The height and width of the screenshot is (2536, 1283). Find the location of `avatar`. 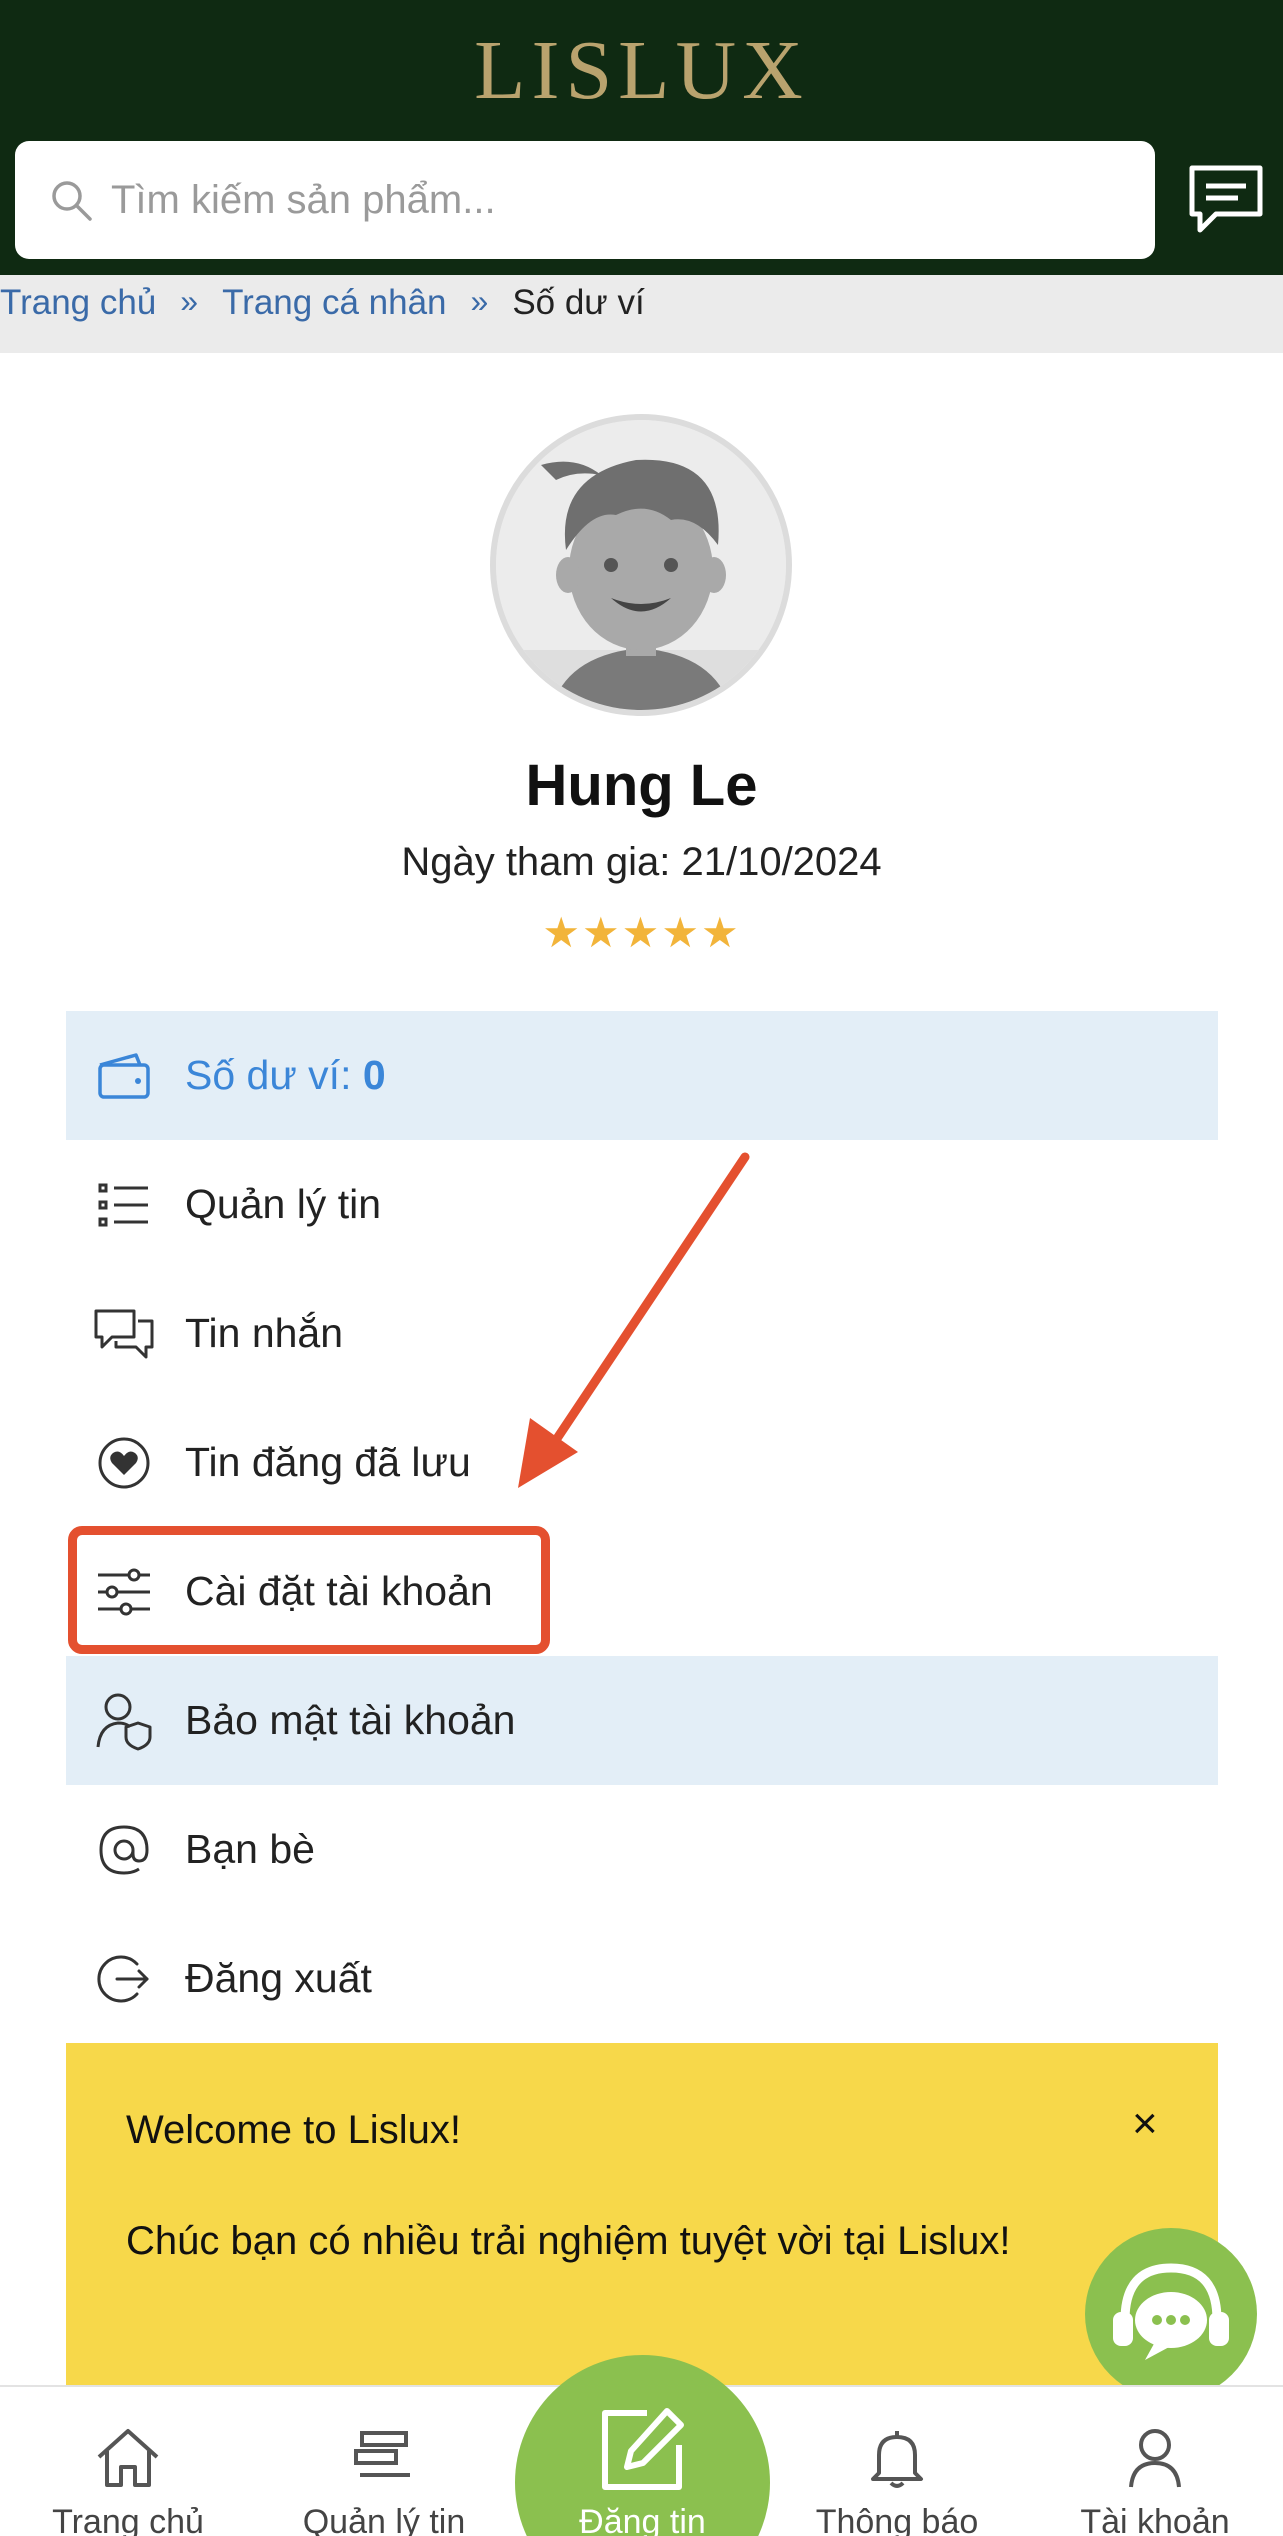

avatar is located at coordinates (641, 565).